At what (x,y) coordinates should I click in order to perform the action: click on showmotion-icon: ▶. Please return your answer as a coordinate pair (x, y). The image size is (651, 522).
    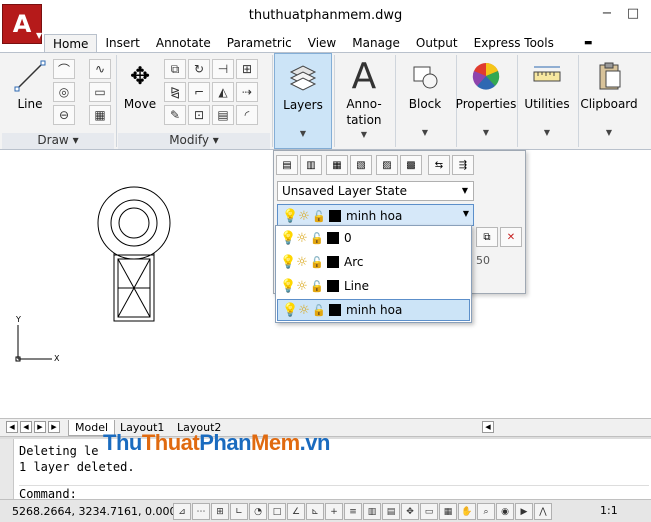
    Looking at the image, I should click on (524, 511).